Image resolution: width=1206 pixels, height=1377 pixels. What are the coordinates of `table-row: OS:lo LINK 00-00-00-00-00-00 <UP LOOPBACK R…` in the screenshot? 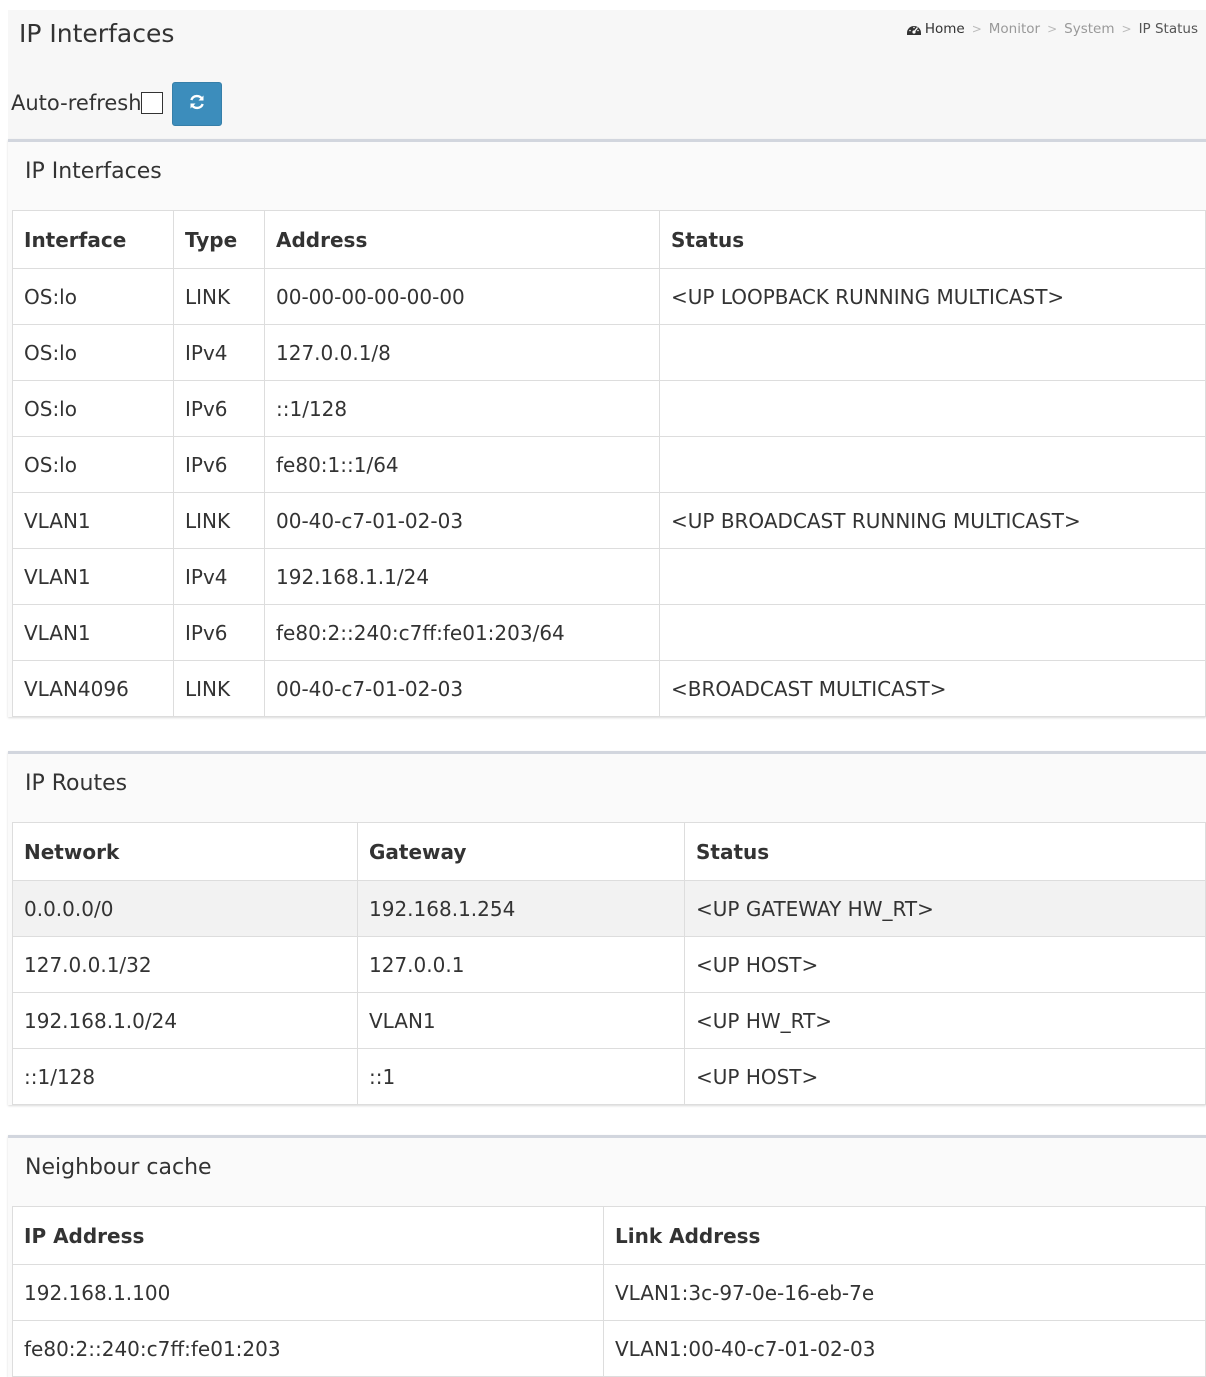 It's located at (609, 296).